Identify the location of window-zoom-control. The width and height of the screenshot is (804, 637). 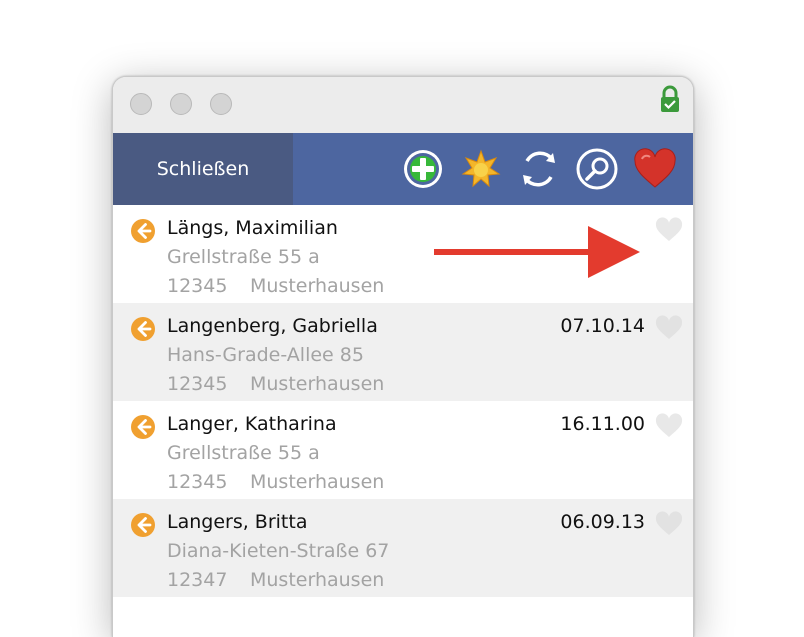
(221, 104).